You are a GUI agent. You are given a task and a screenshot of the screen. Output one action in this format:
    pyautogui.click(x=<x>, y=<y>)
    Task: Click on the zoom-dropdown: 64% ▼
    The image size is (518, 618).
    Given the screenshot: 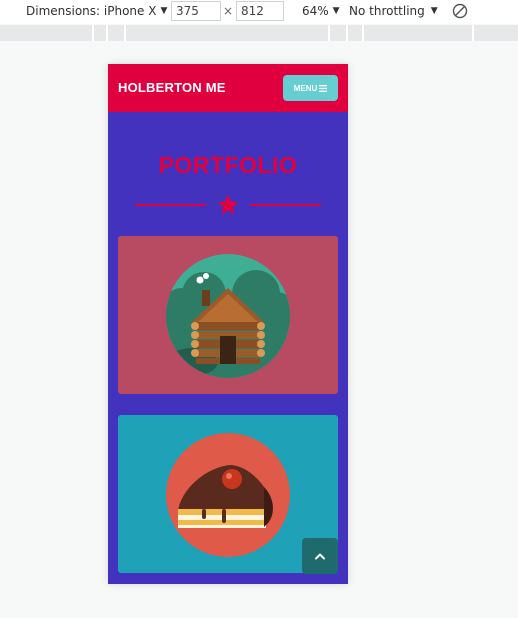 What is the action you would take?
    pyautogui.click(x=321, y=11)
    